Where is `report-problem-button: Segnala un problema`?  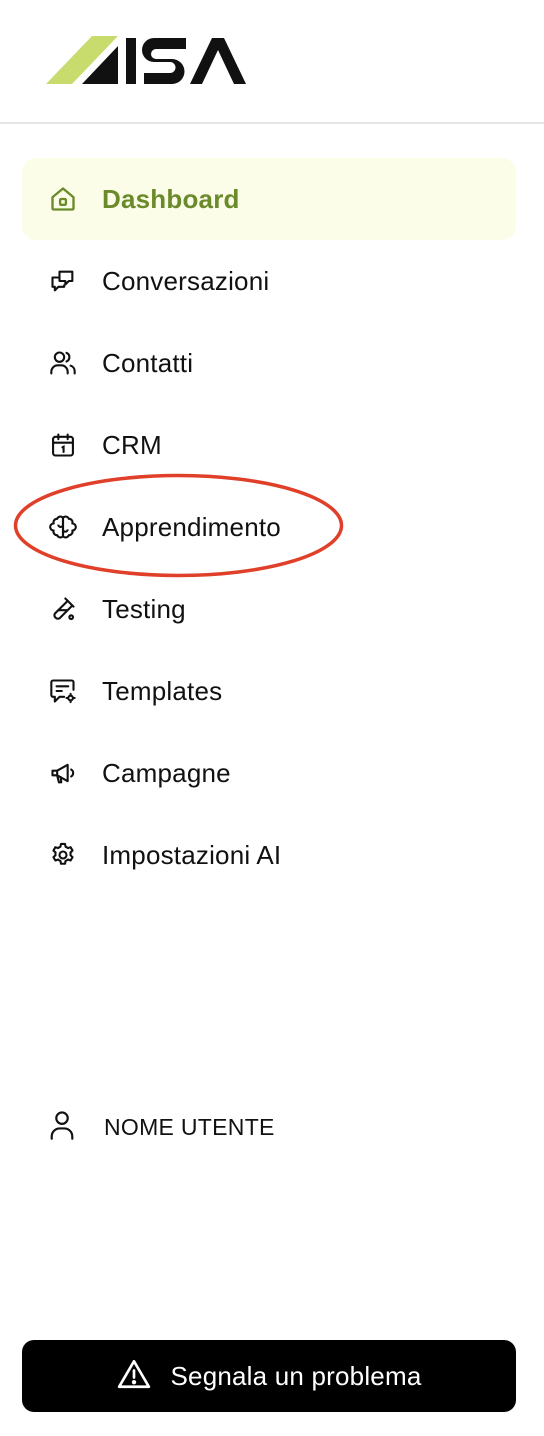 report-problem-button: Segnala un problema is located at coordinates (269, 1376).